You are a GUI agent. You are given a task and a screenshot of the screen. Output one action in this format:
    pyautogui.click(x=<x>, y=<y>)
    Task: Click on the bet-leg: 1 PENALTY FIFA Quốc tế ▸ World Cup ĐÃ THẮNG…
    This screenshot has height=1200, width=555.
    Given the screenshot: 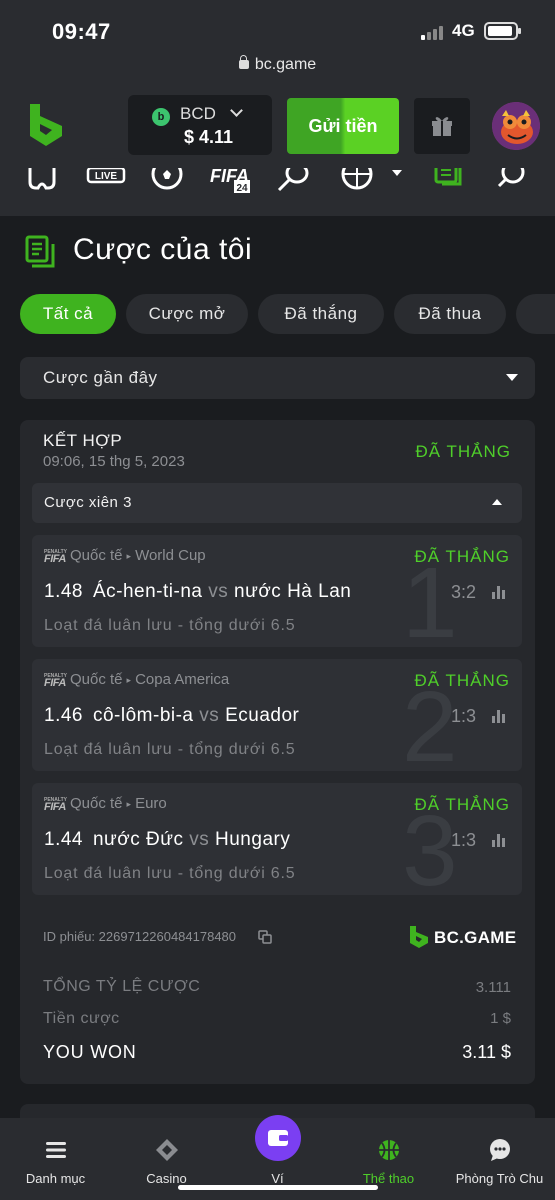 What is the action you would take?
    pyautogui.click(x=277, y=591)
    